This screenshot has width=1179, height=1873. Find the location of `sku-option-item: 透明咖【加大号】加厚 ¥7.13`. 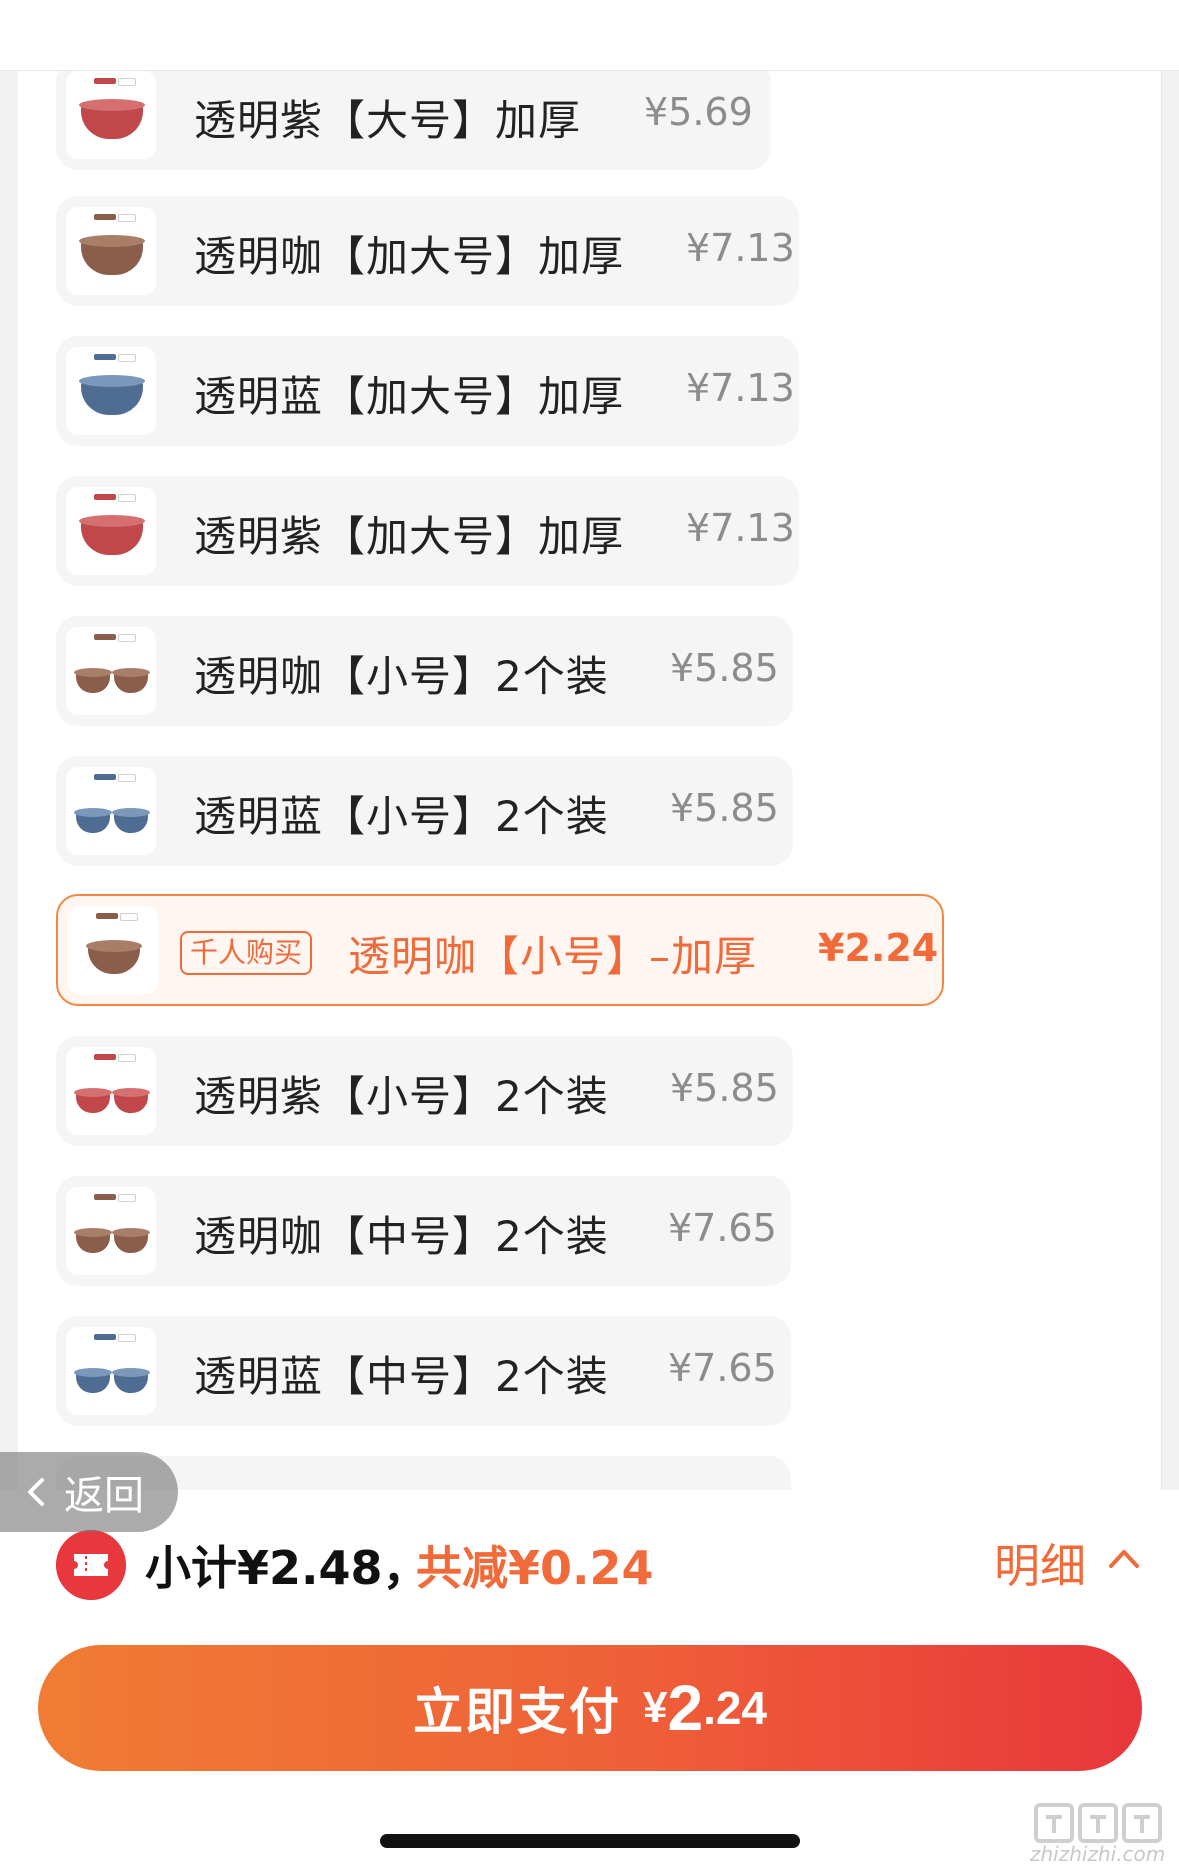

sku-option-item: 透明咖【加大号】加厚 ¥7.13 is located at coordinates (427, 251).